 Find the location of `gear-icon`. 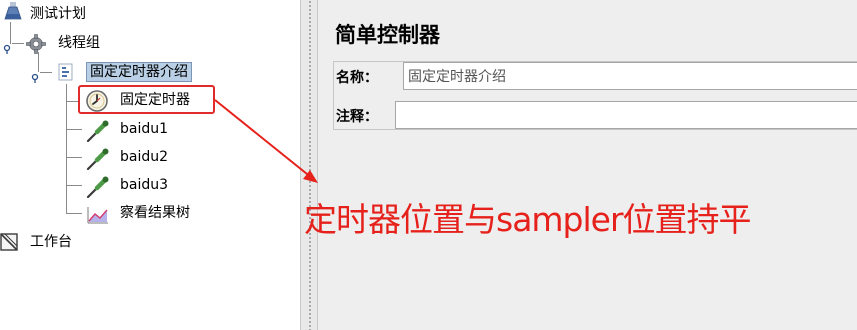

gear-icon is located at coordinates (36, 44).